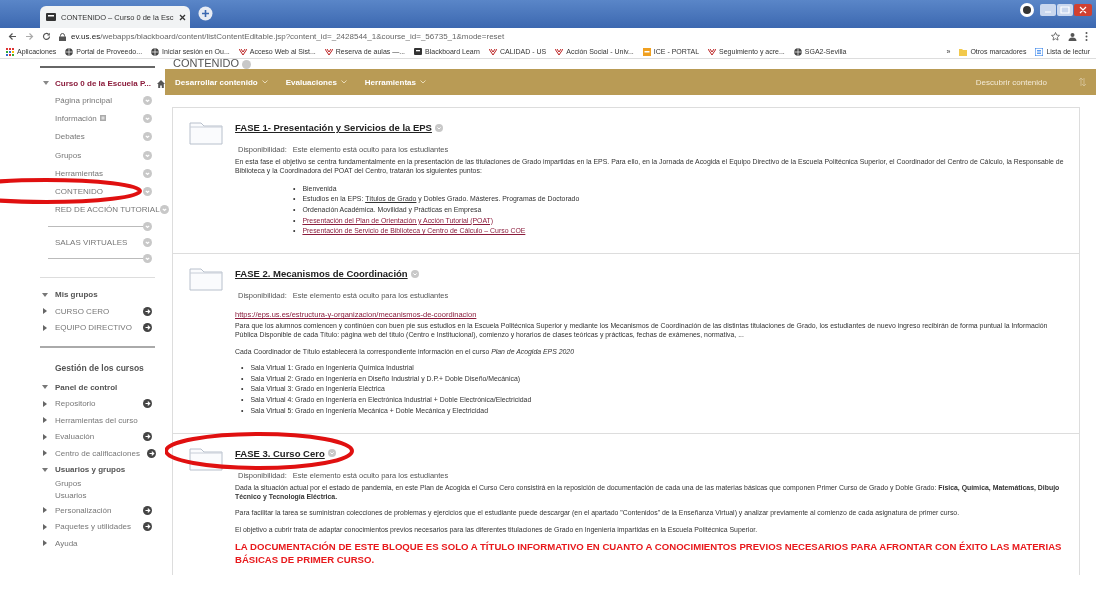  Describe the element at coordinates (103, 295) in the screenshot. I see `tree-item: Mis grupos` at that location.